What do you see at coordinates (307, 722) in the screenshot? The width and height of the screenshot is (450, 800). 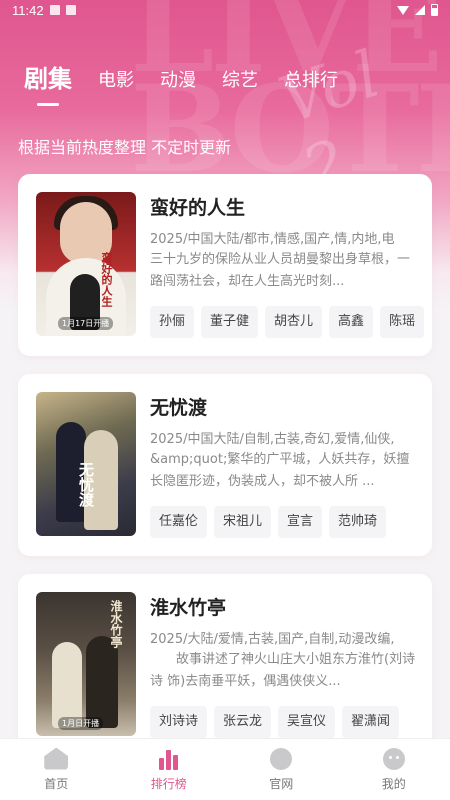 I see `actor-tag: 吴宣仪` at bounding box center [307, 722].